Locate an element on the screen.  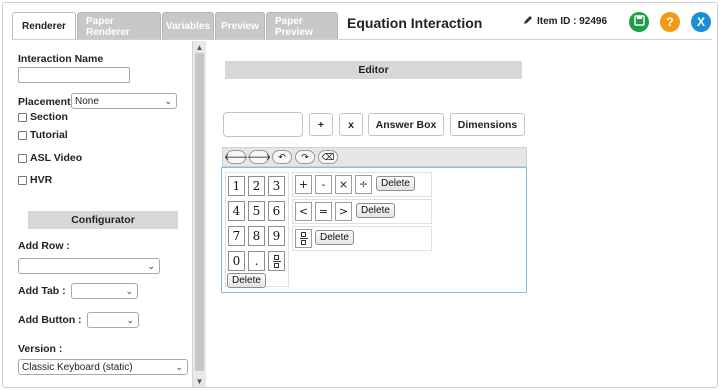
key-3: 3 is located at coordinates (276, 186).